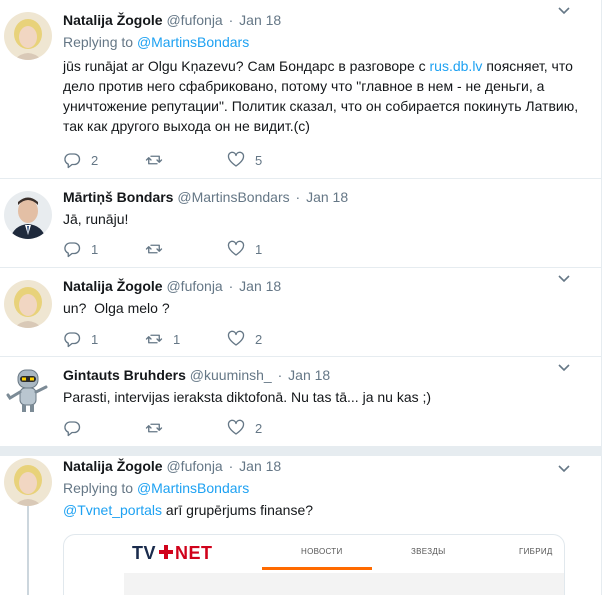  I want to click on card-nav-item: ЗВЕЗДЫ, so click(428, 551).